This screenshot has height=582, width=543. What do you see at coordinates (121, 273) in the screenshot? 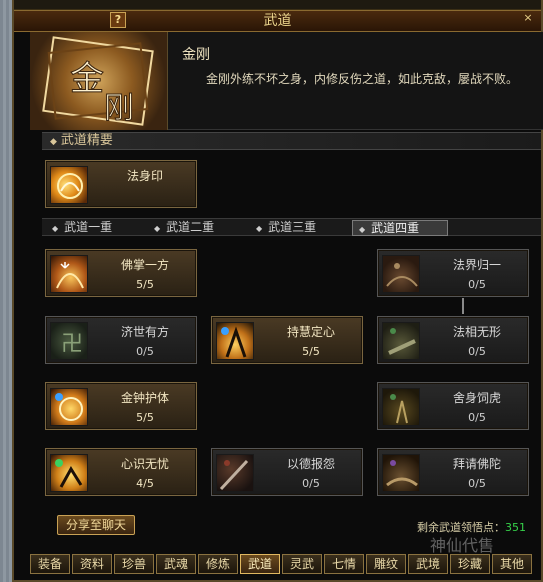
I see `skill-slot-fozhang: 佛掌一方 5/5` at bounding box center [121, 273].